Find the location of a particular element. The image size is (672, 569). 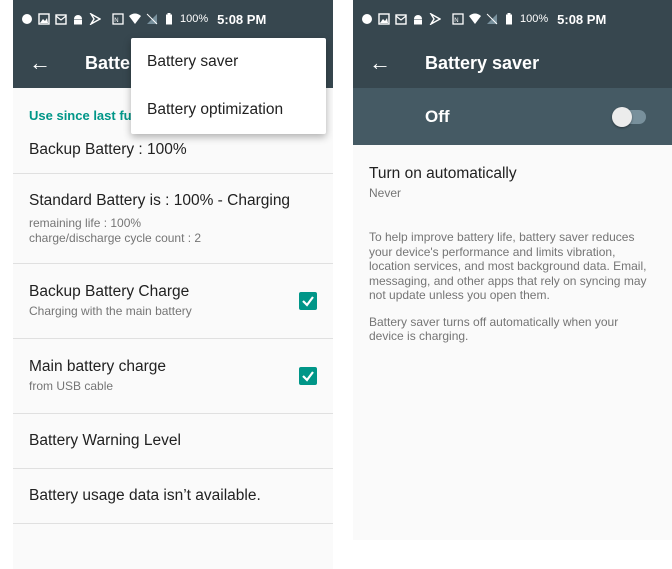

item-title: Main battery charge is located at coordinates (97, 366).